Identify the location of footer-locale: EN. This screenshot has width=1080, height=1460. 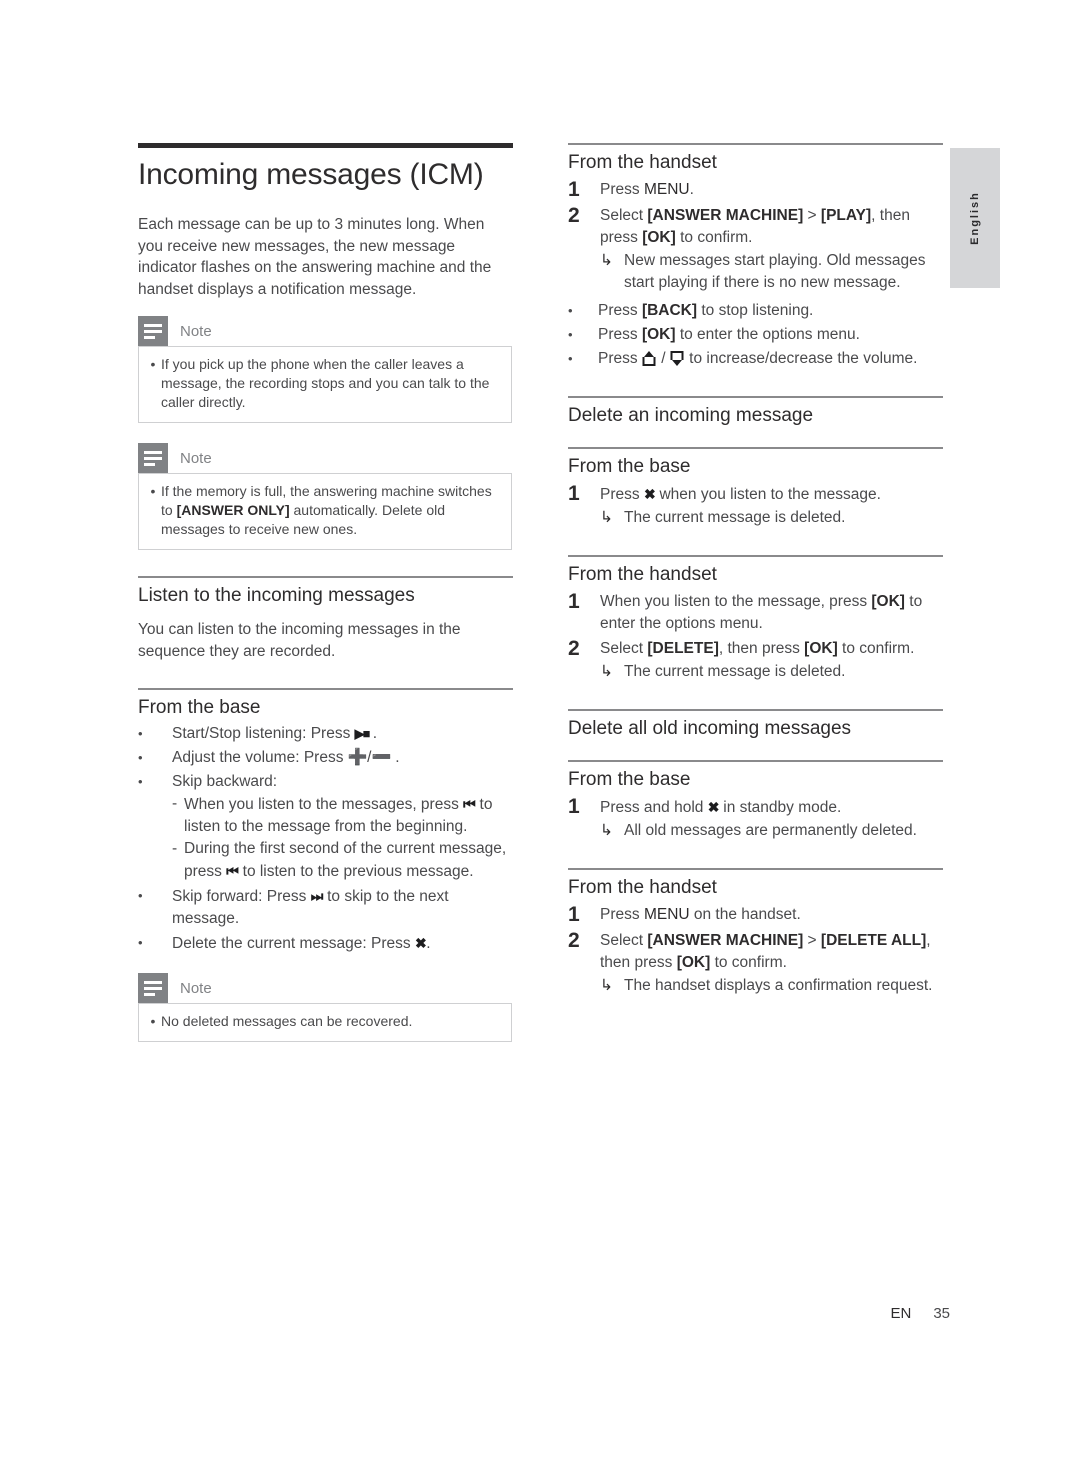
(901, 1313).